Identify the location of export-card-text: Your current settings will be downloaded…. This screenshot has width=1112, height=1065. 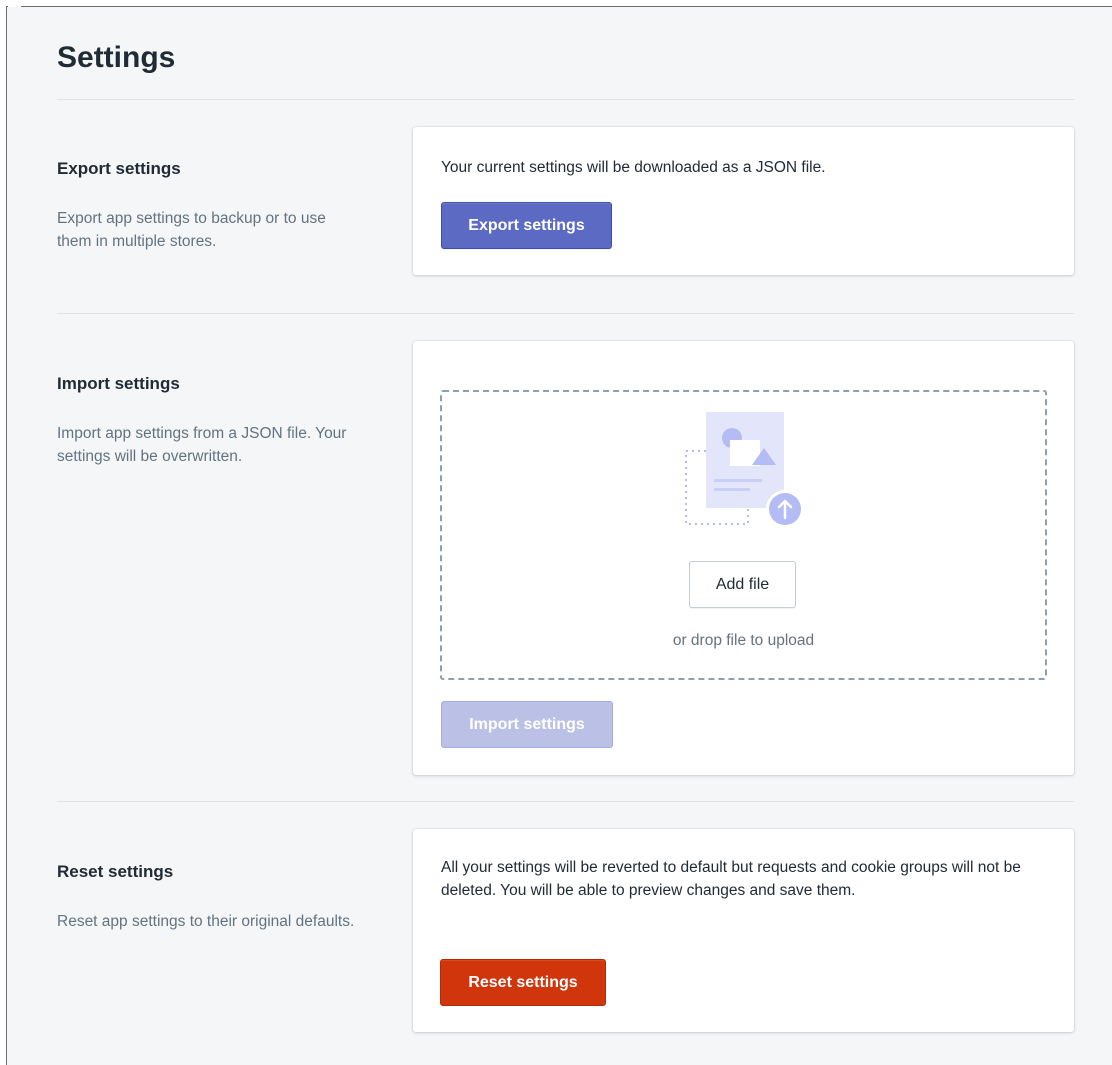
(633, 167).